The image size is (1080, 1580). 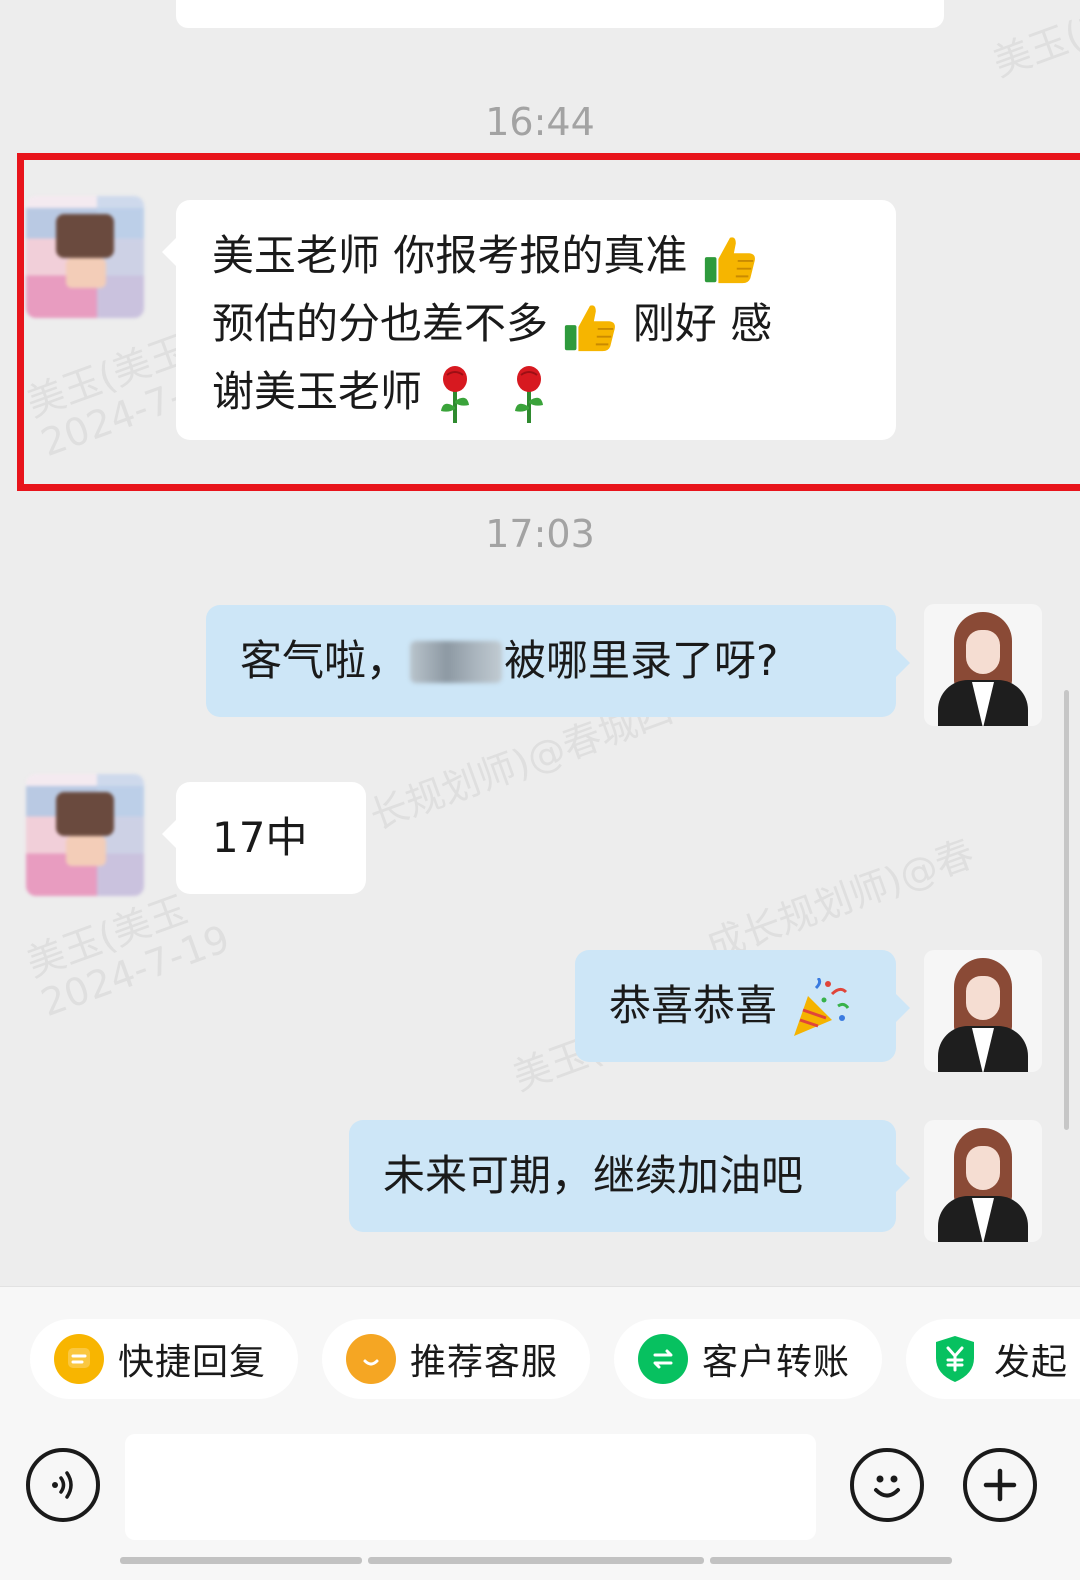 I want to click on voice-input-button, so click(x=63, y=1485).